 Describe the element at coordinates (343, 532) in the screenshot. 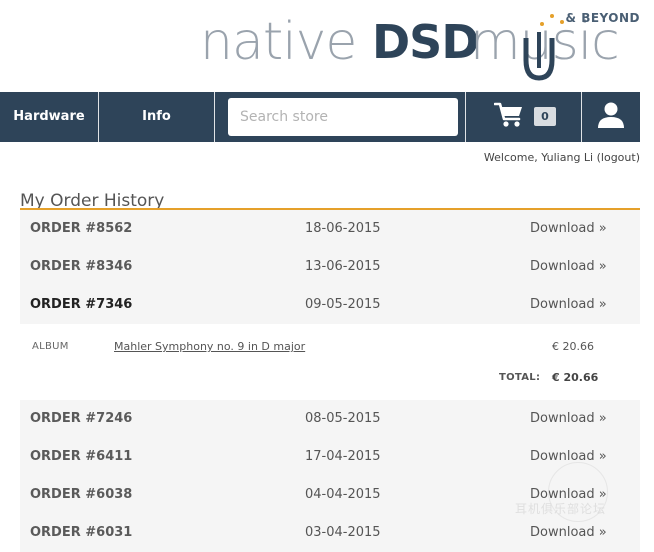

I see `order-date: 03-04-2015` at that location.